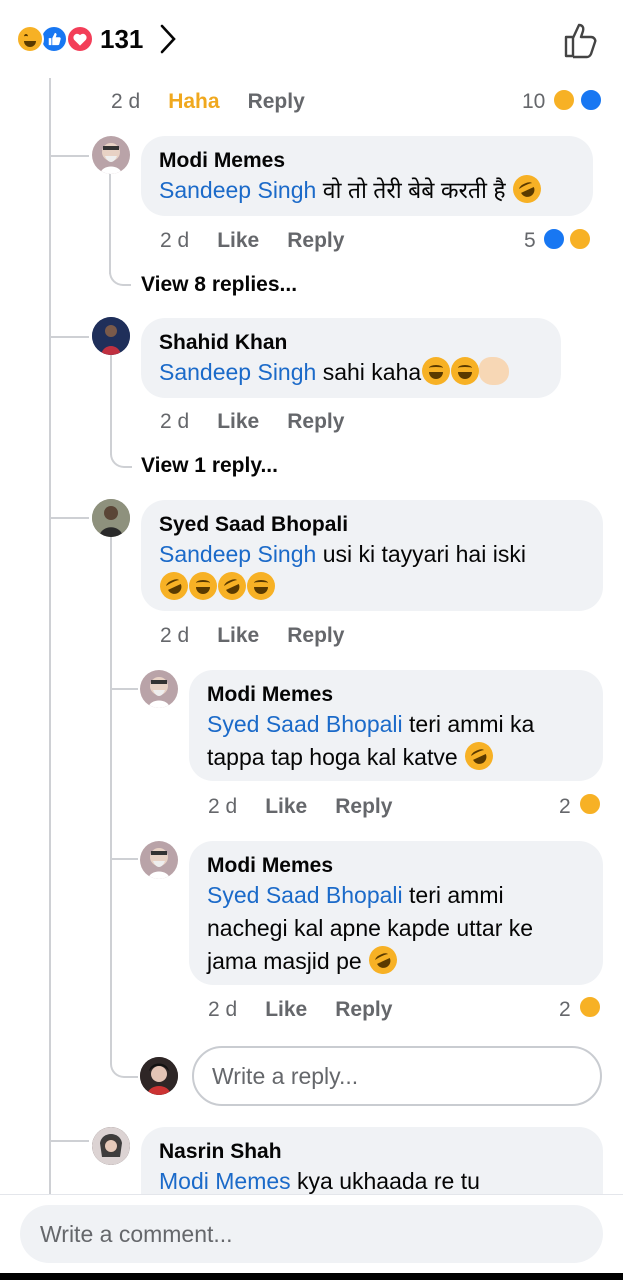 The image size is (623, 1281). I want to click on comment-bubble: Shahid Khan Sandeep Singh sahi kaha, so click(351, 358).